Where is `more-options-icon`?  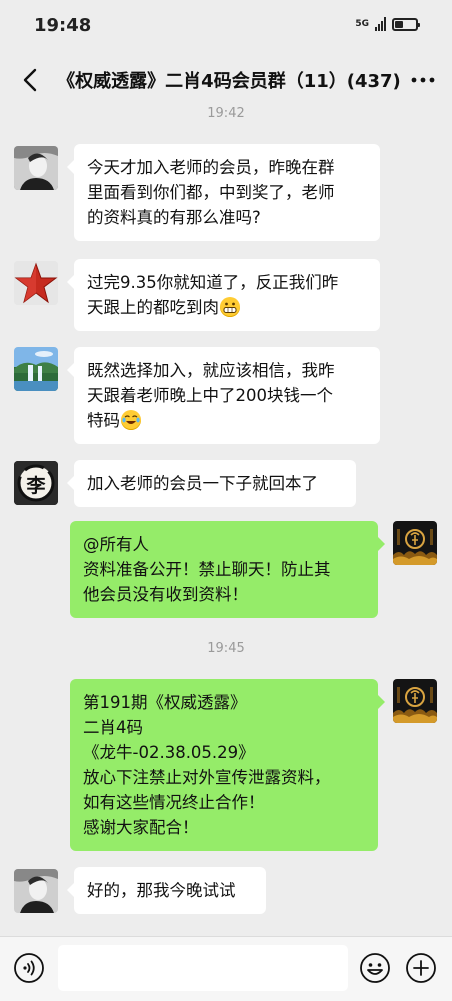 more-options-icon is located at coordinates (423, 80).